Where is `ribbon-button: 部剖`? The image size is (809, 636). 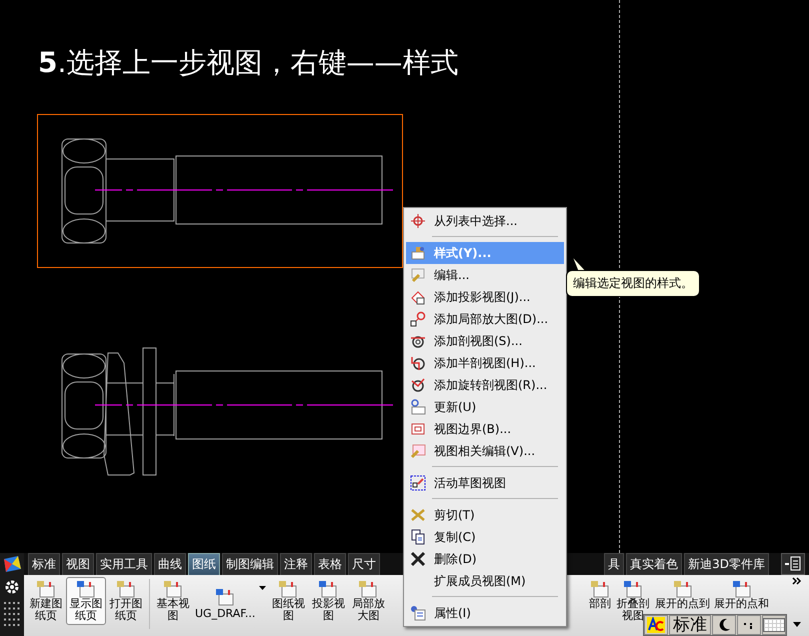
ribbon-button: 部剖 is located at coordinates (600, 595).